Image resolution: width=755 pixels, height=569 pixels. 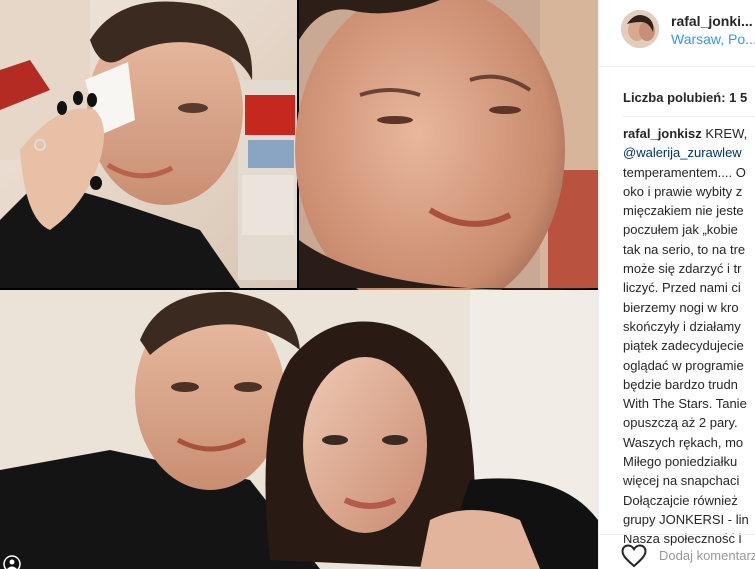 I want to click on caption-mention: @walerija_zurawlew, so click(x=689, y=152).